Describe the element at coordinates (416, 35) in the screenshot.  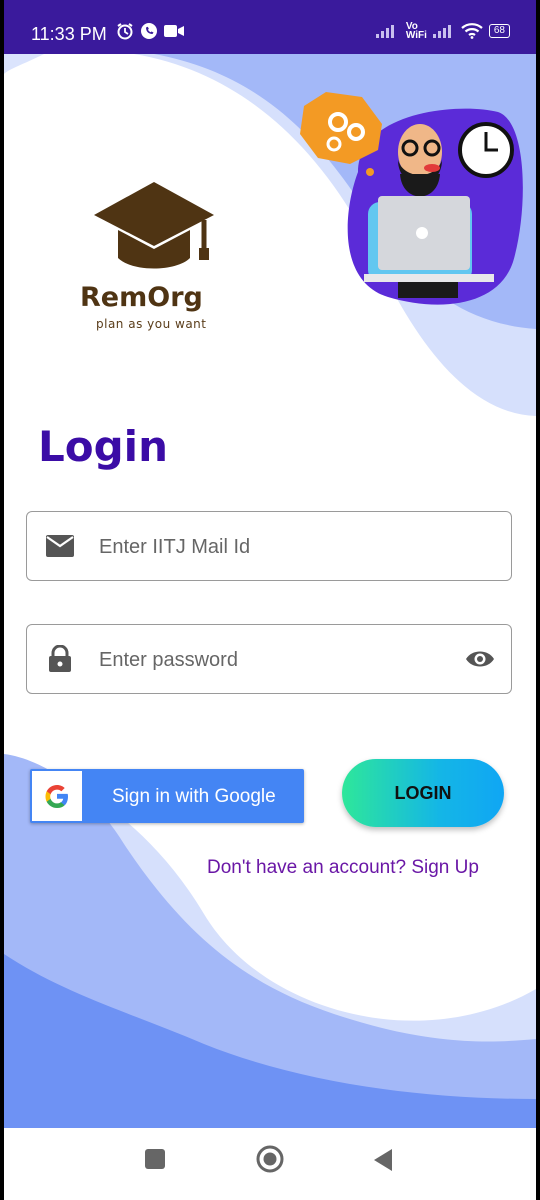
I see `vowifi-bottom: WiFi` at that location.